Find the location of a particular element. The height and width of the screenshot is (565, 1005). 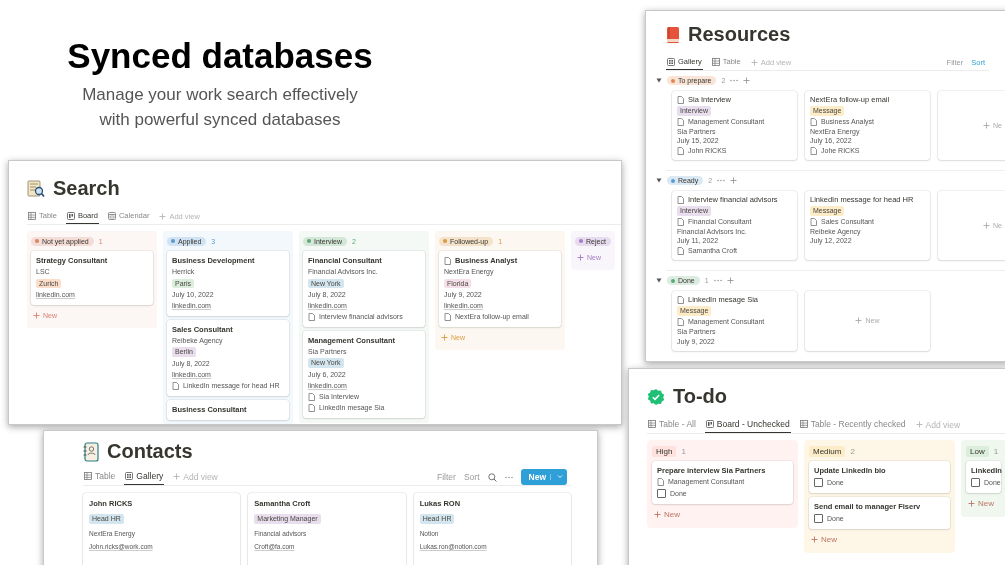

priority-label: High is located at coordinates (664, 451).